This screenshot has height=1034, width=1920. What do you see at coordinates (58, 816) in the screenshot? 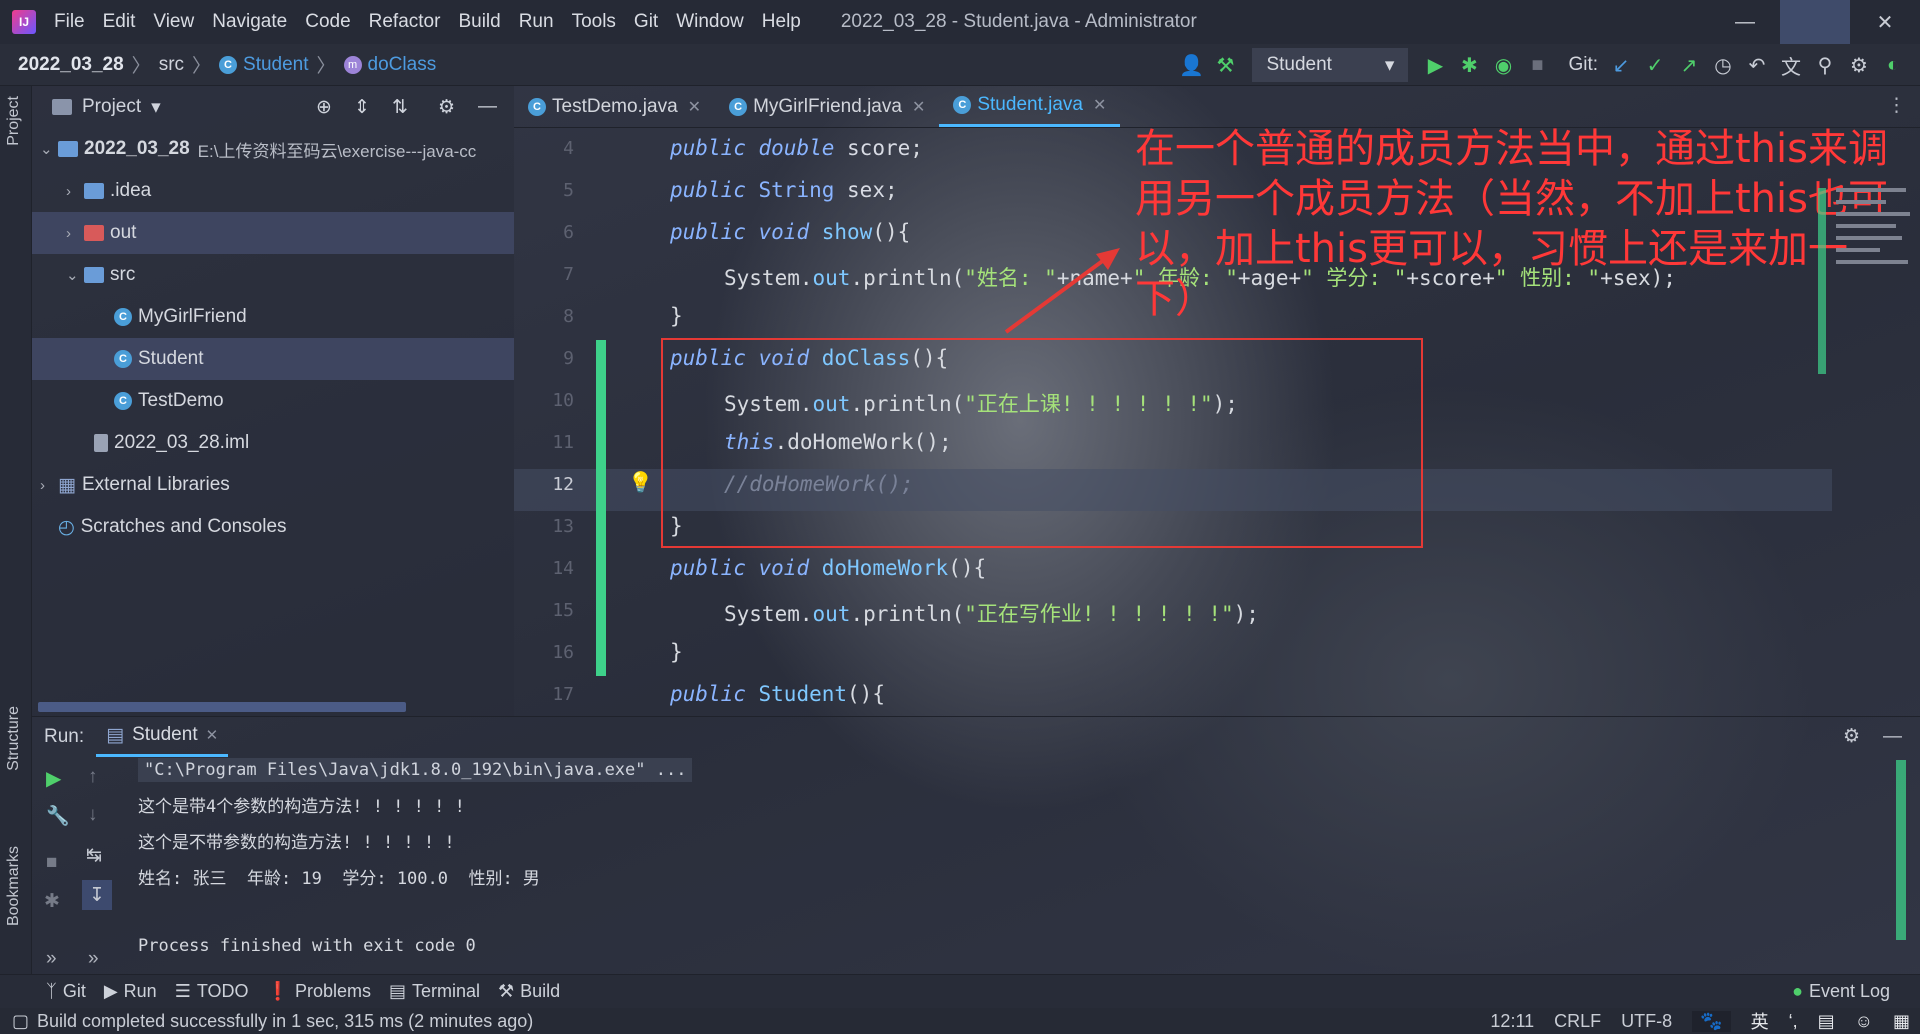
I see `wrench-icon: 🔧` at bounding box center [58, 816].